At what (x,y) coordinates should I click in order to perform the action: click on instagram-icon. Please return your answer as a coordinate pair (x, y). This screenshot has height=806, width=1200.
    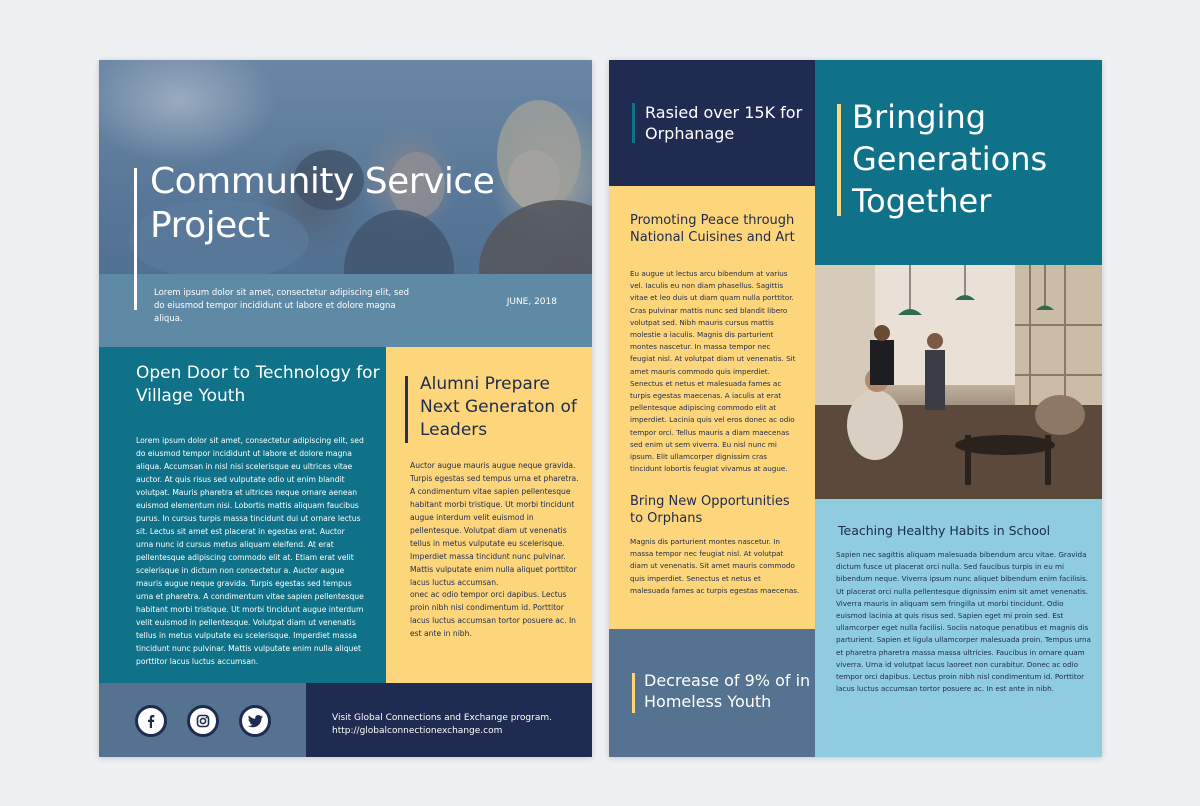
    Looking at the image, I should click on (203, 721).